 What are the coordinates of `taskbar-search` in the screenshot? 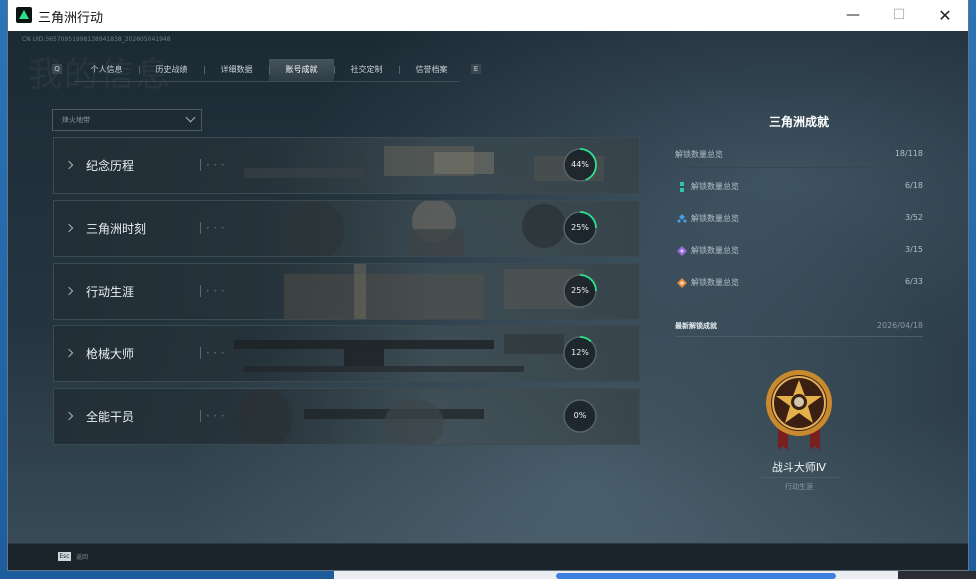 It's located at (696, 576).